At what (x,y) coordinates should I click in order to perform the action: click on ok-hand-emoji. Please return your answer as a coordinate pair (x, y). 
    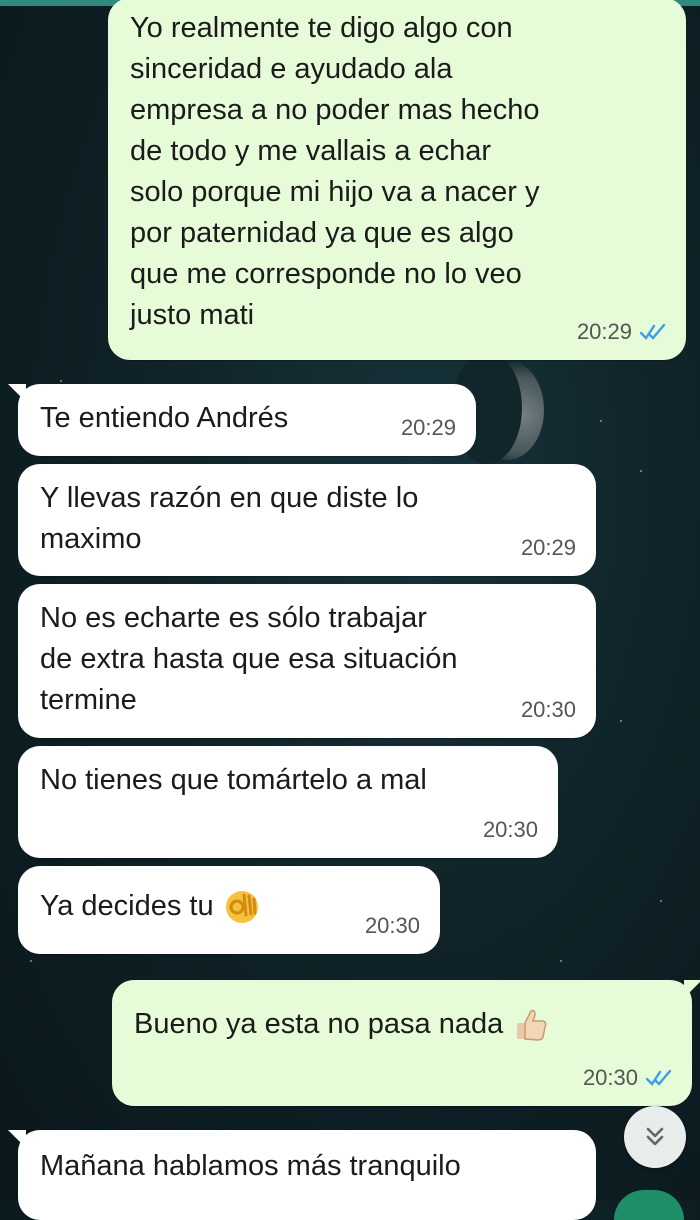
    Looking at the image, I should click on (241, 907).